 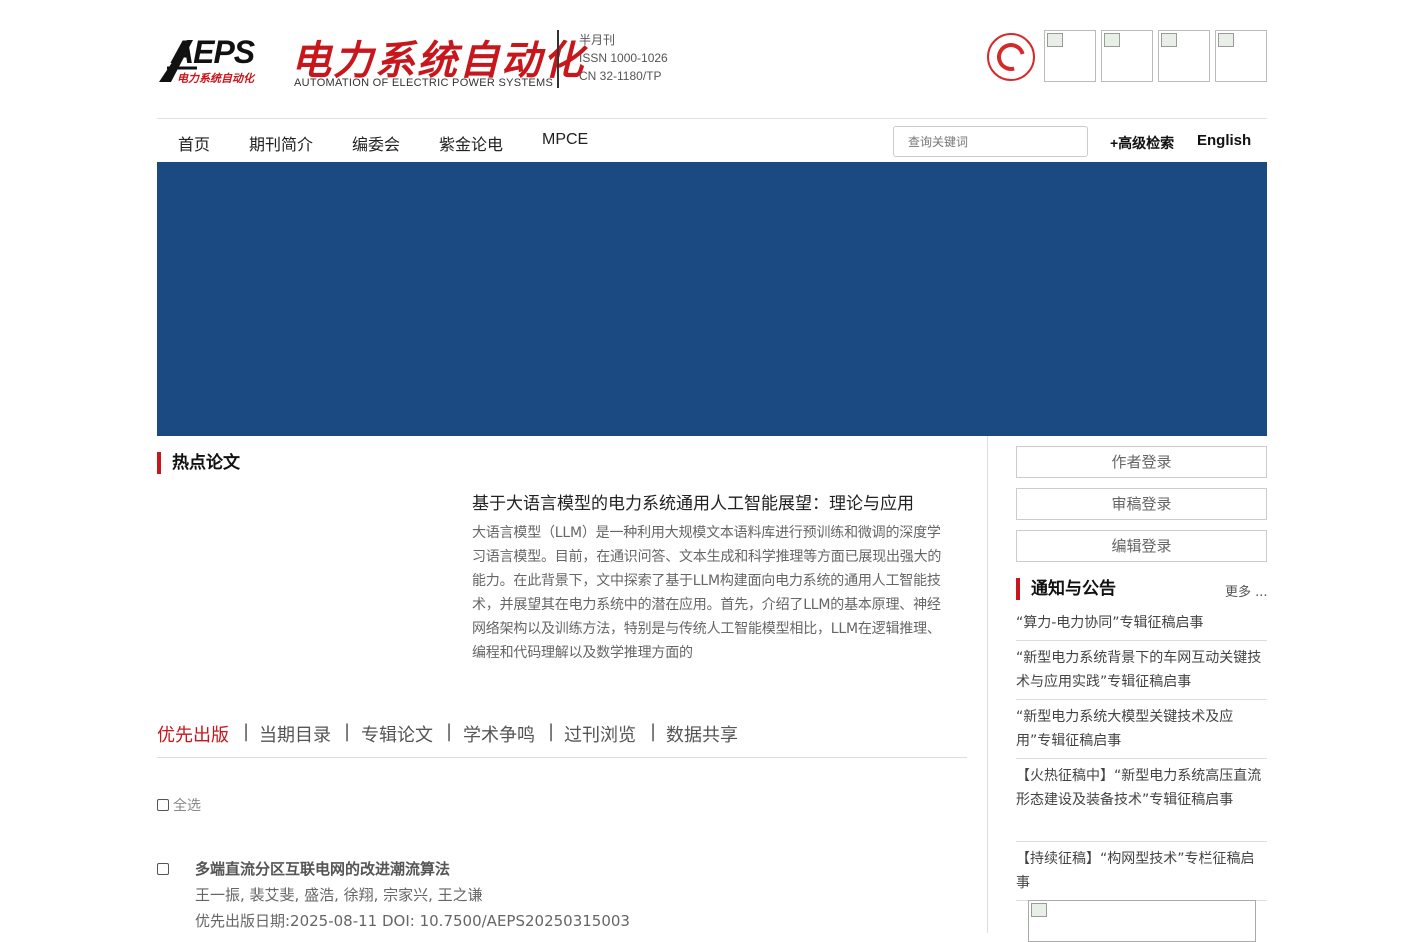 What do you see at coordinates (187, 806) in the screenshot?
I see `select-all-label: 全选` at bounding box center [187, 806].